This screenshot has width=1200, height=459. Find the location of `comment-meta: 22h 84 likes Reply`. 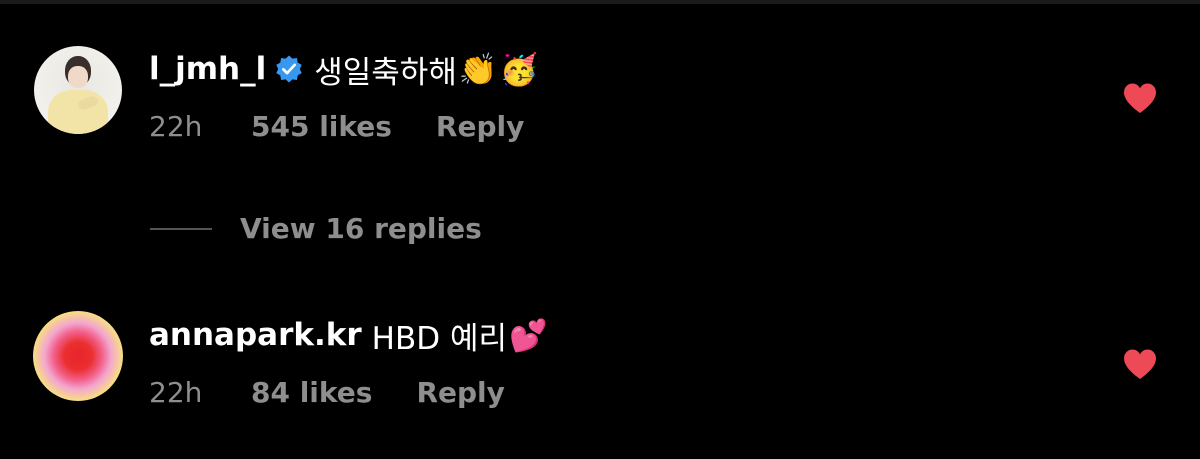

comment-meta: 22h 84 likes Reply is located at coordinates (327, 392).